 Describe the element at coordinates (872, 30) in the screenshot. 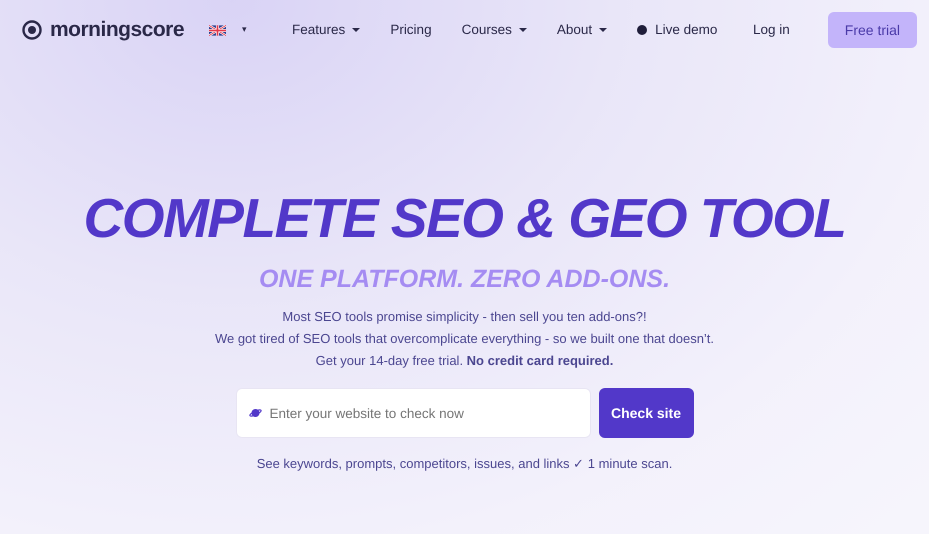

I see `free-trial-button: Free trial` at that location.